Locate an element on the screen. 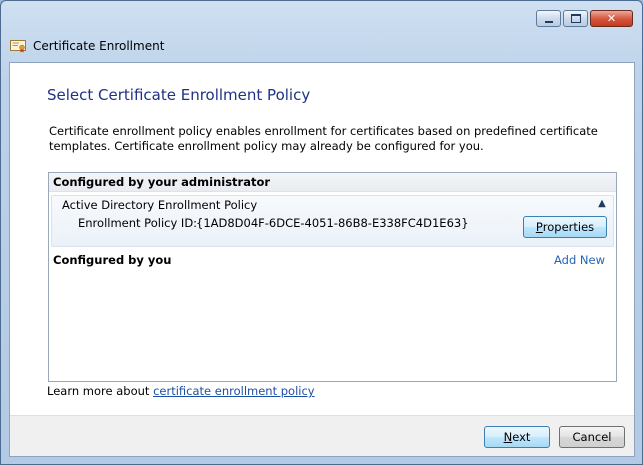  title-bar: Certificate Enrollment is located at coordinates (87, 46).